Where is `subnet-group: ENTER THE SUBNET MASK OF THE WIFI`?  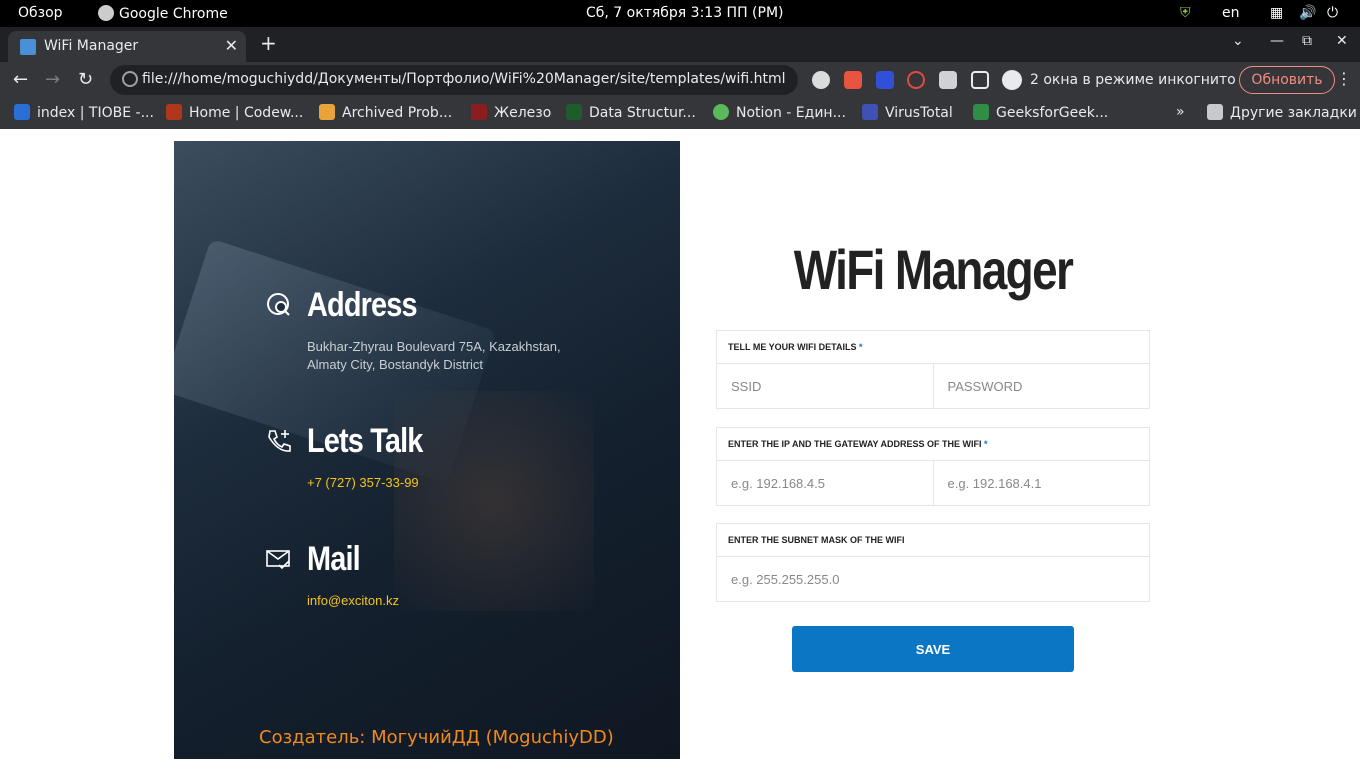
subnet-group: ENTER THE SUBNET MASK OF THE WIFI is located at coordinates (933, 562).